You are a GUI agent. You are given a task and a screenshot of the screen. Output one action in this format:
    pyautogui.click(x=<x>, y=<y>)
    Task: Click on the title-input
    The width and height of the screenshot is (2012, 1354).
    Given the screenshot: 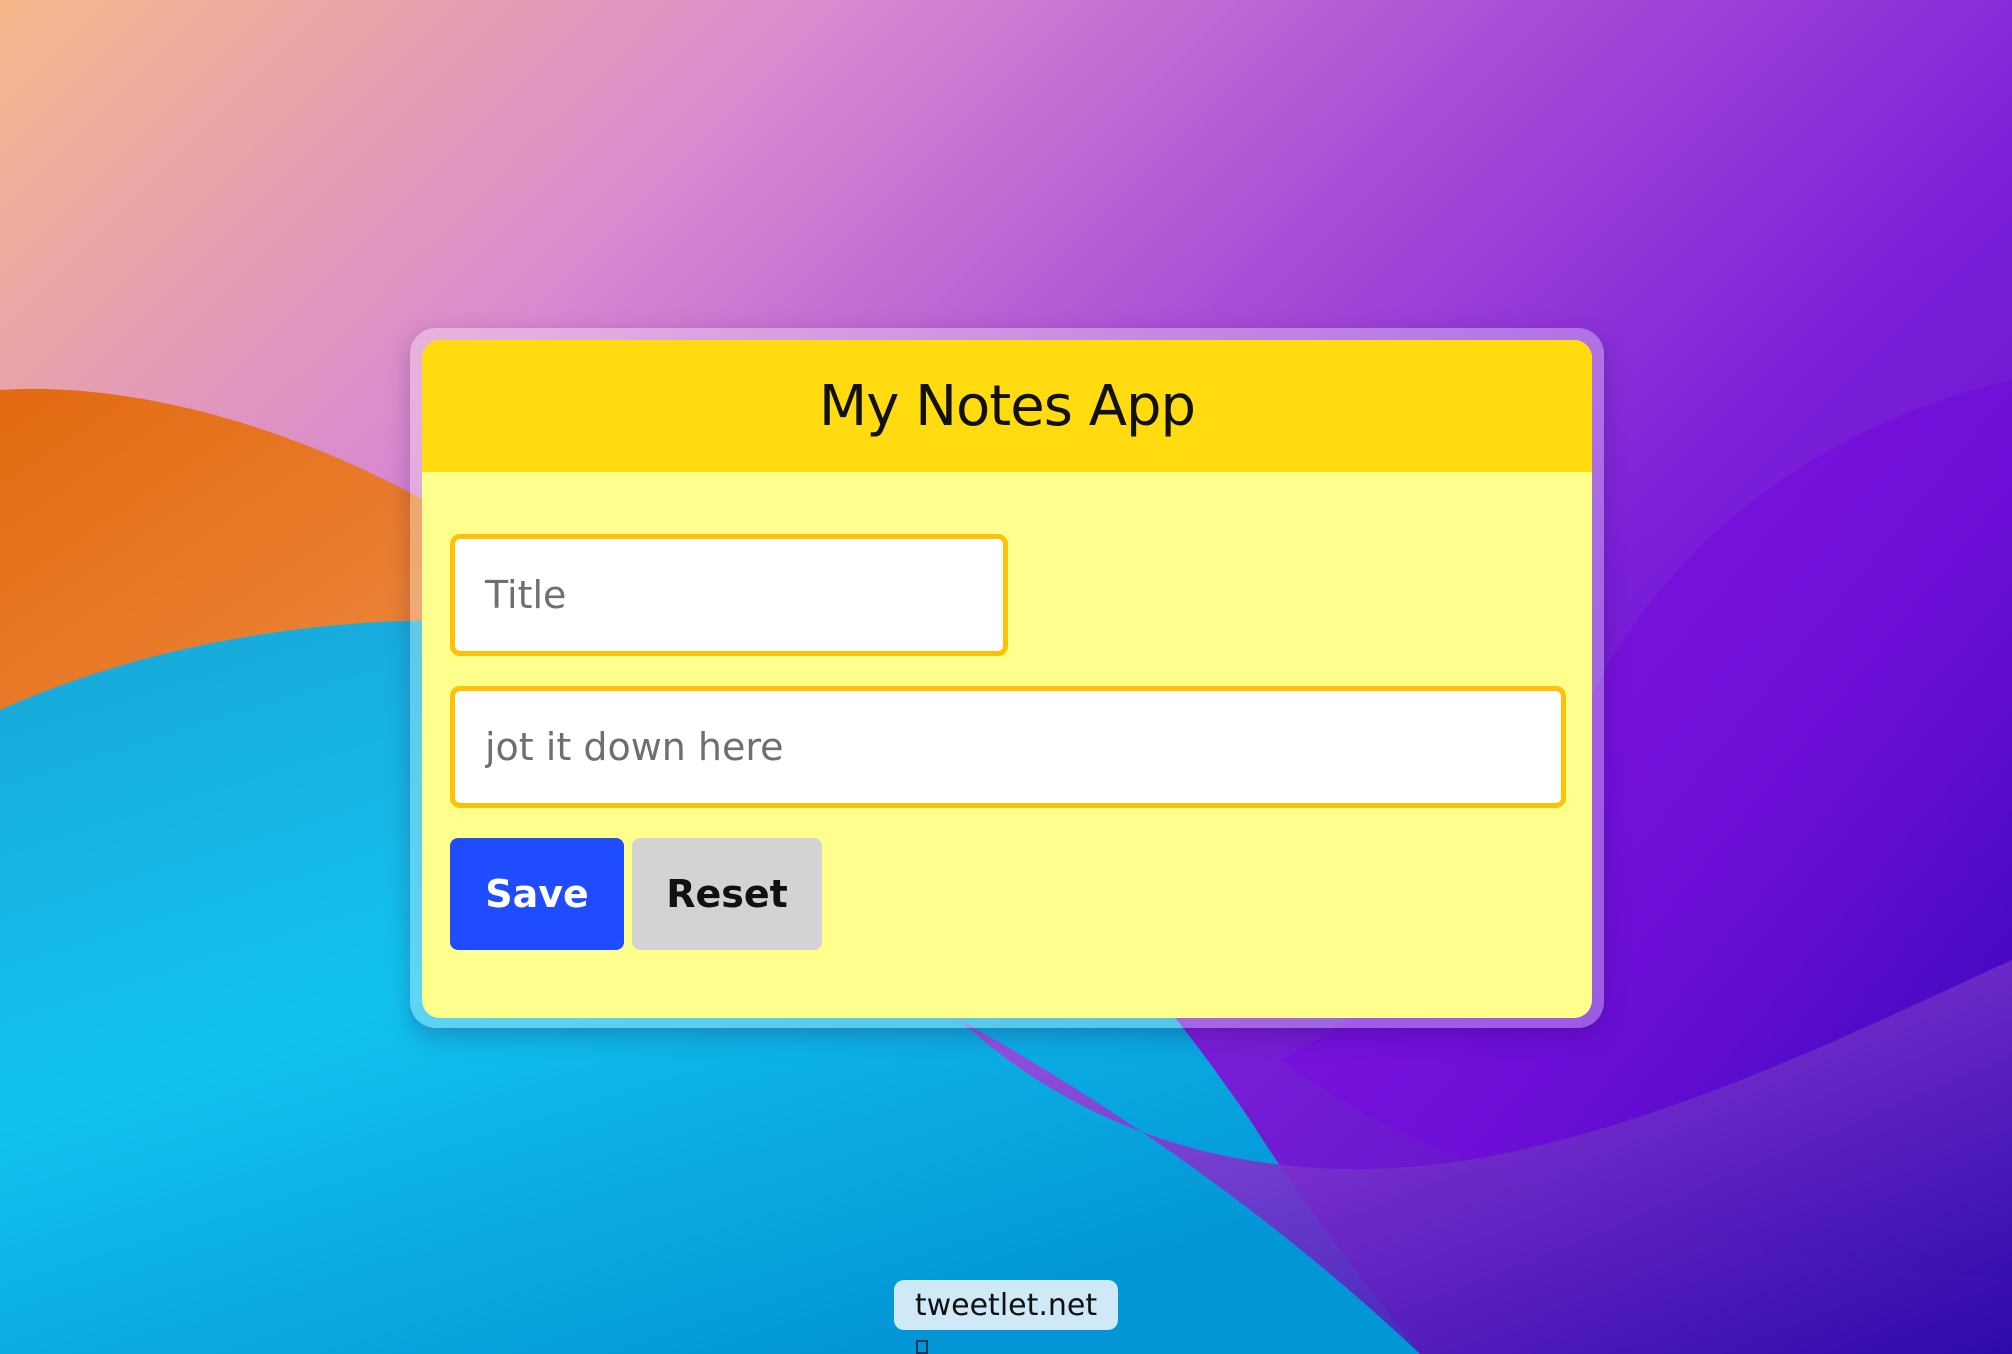 What is the action you would take?
    pyautogui.click(x=729, y=595)
    